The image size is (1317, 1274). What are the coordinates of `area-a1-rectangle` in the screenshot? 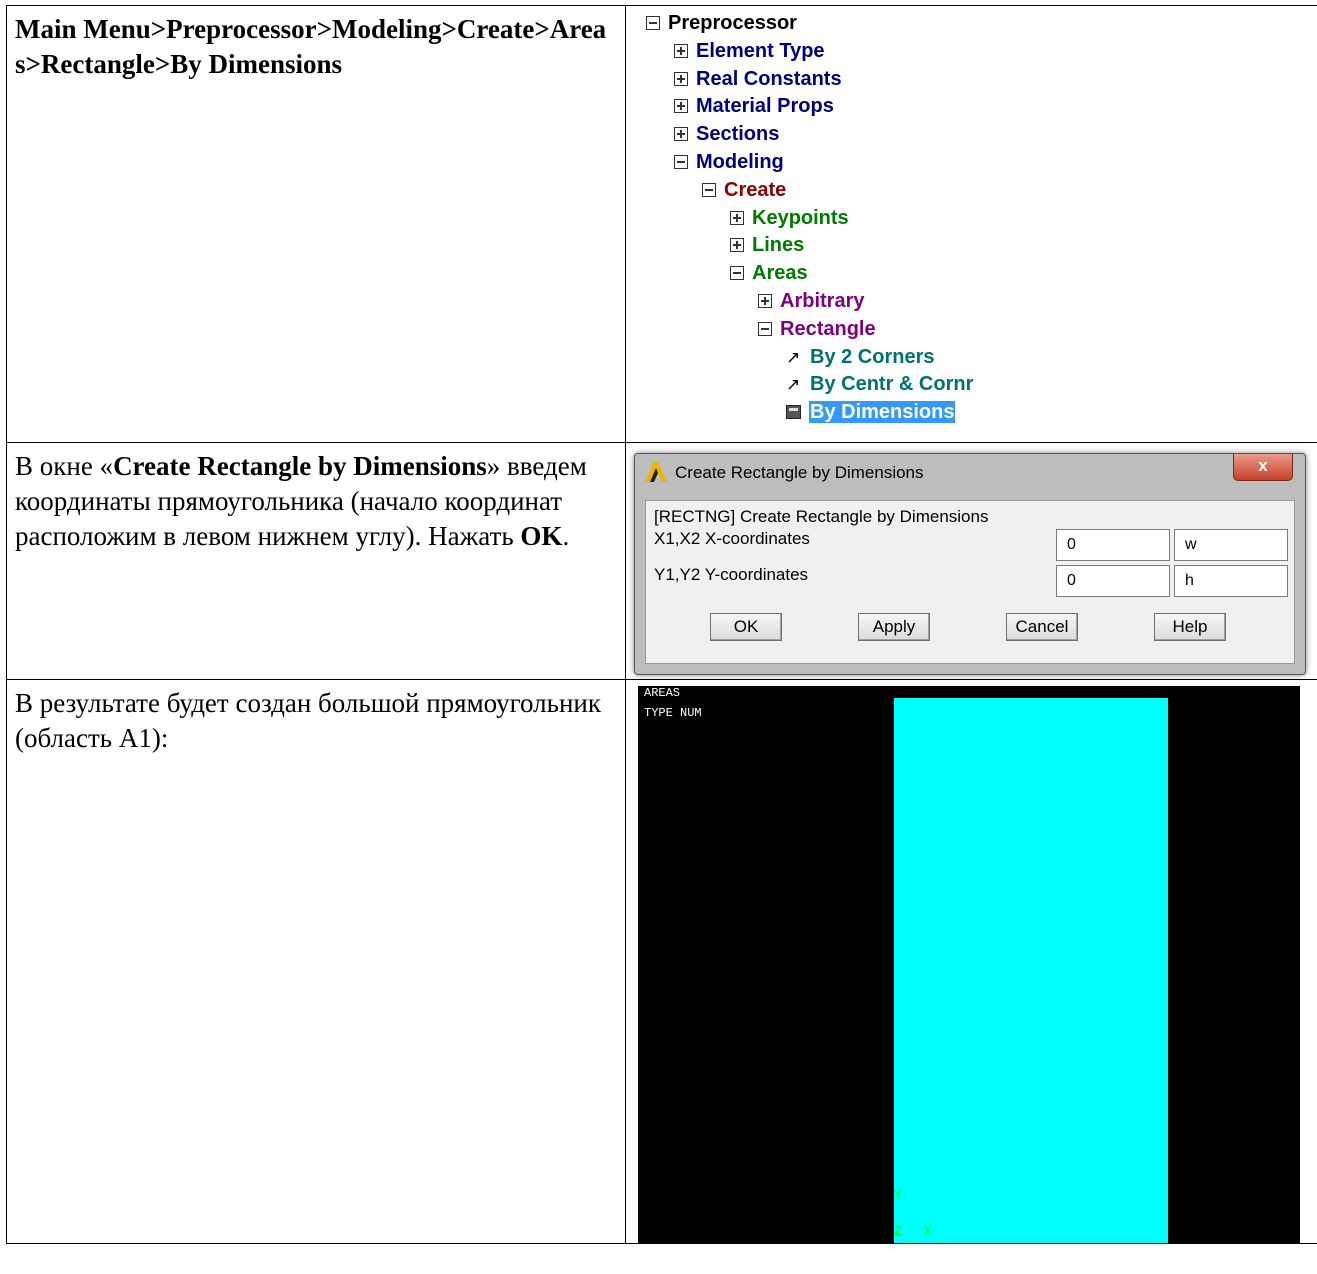 It's located at (1031, 970).